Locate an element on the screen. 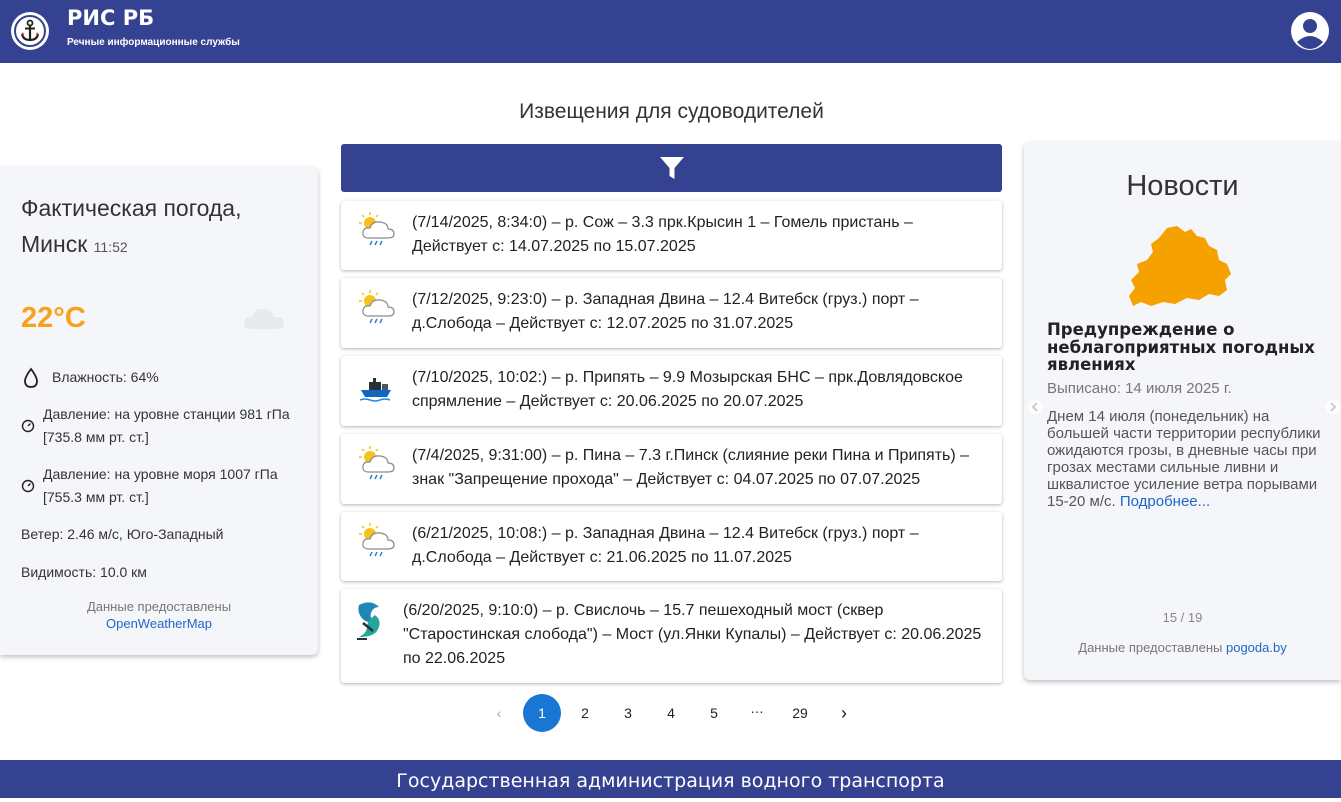 This screenshot has height=802, width=1341. news-prev-arrow-icon is located at coordinates (1035, 407).